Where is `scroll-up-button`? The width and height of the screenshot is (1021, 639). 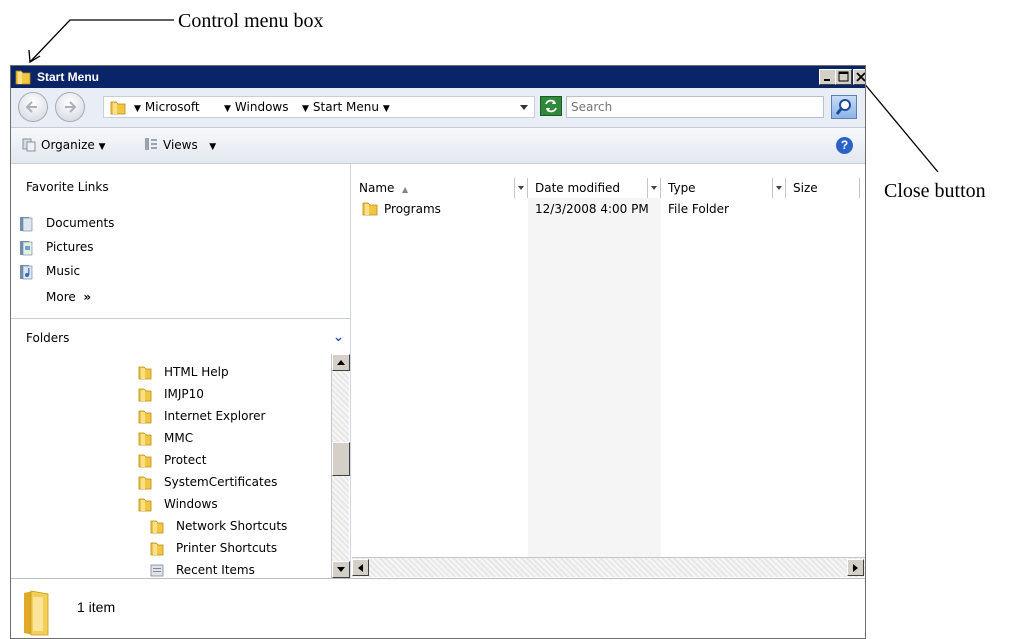 scroll-up-button is located at coordinates (341, 362).